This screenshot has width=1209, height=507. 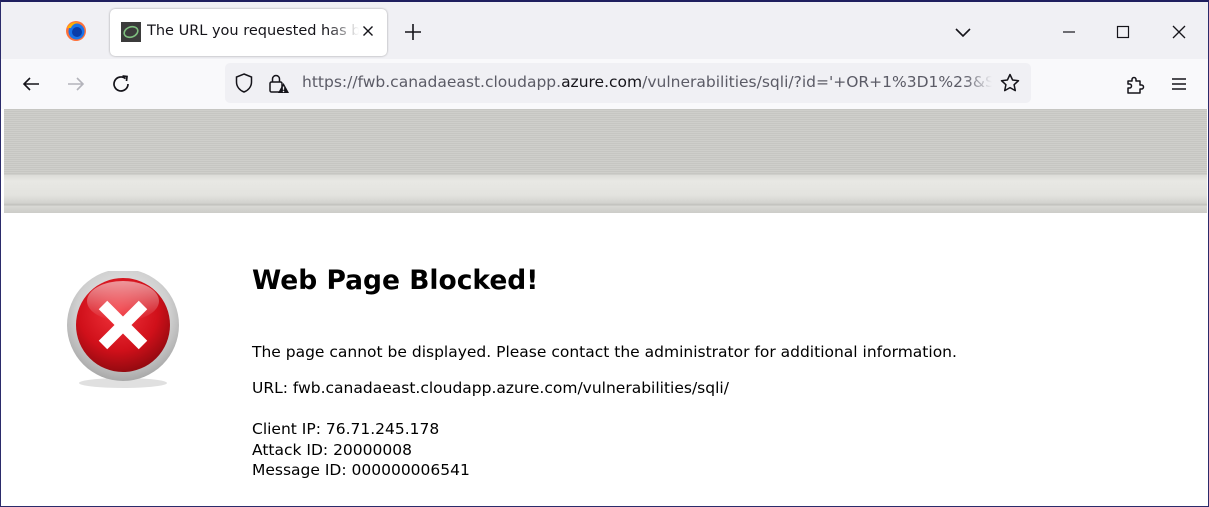 What do you see at coordinates (1135, 84) in the screenshot?
I see `puzzle-icon` at bounding box center [1135, 84].